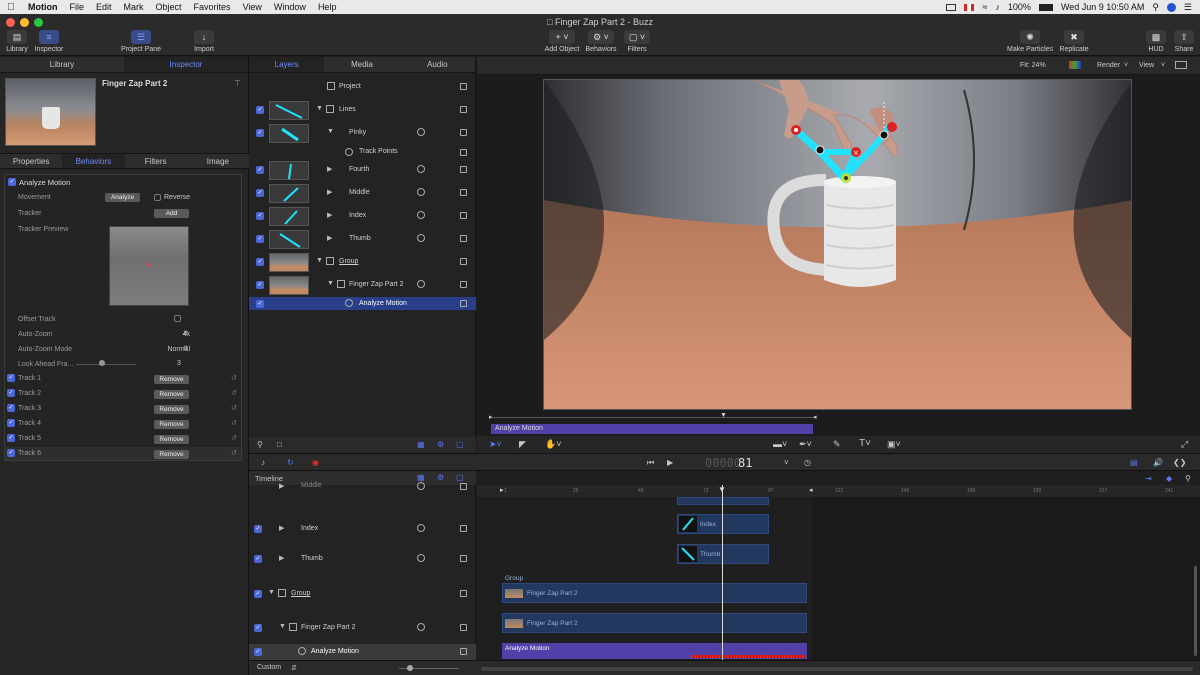  I want to click on track-2-reset-icon: ↺, so click(234, 393).